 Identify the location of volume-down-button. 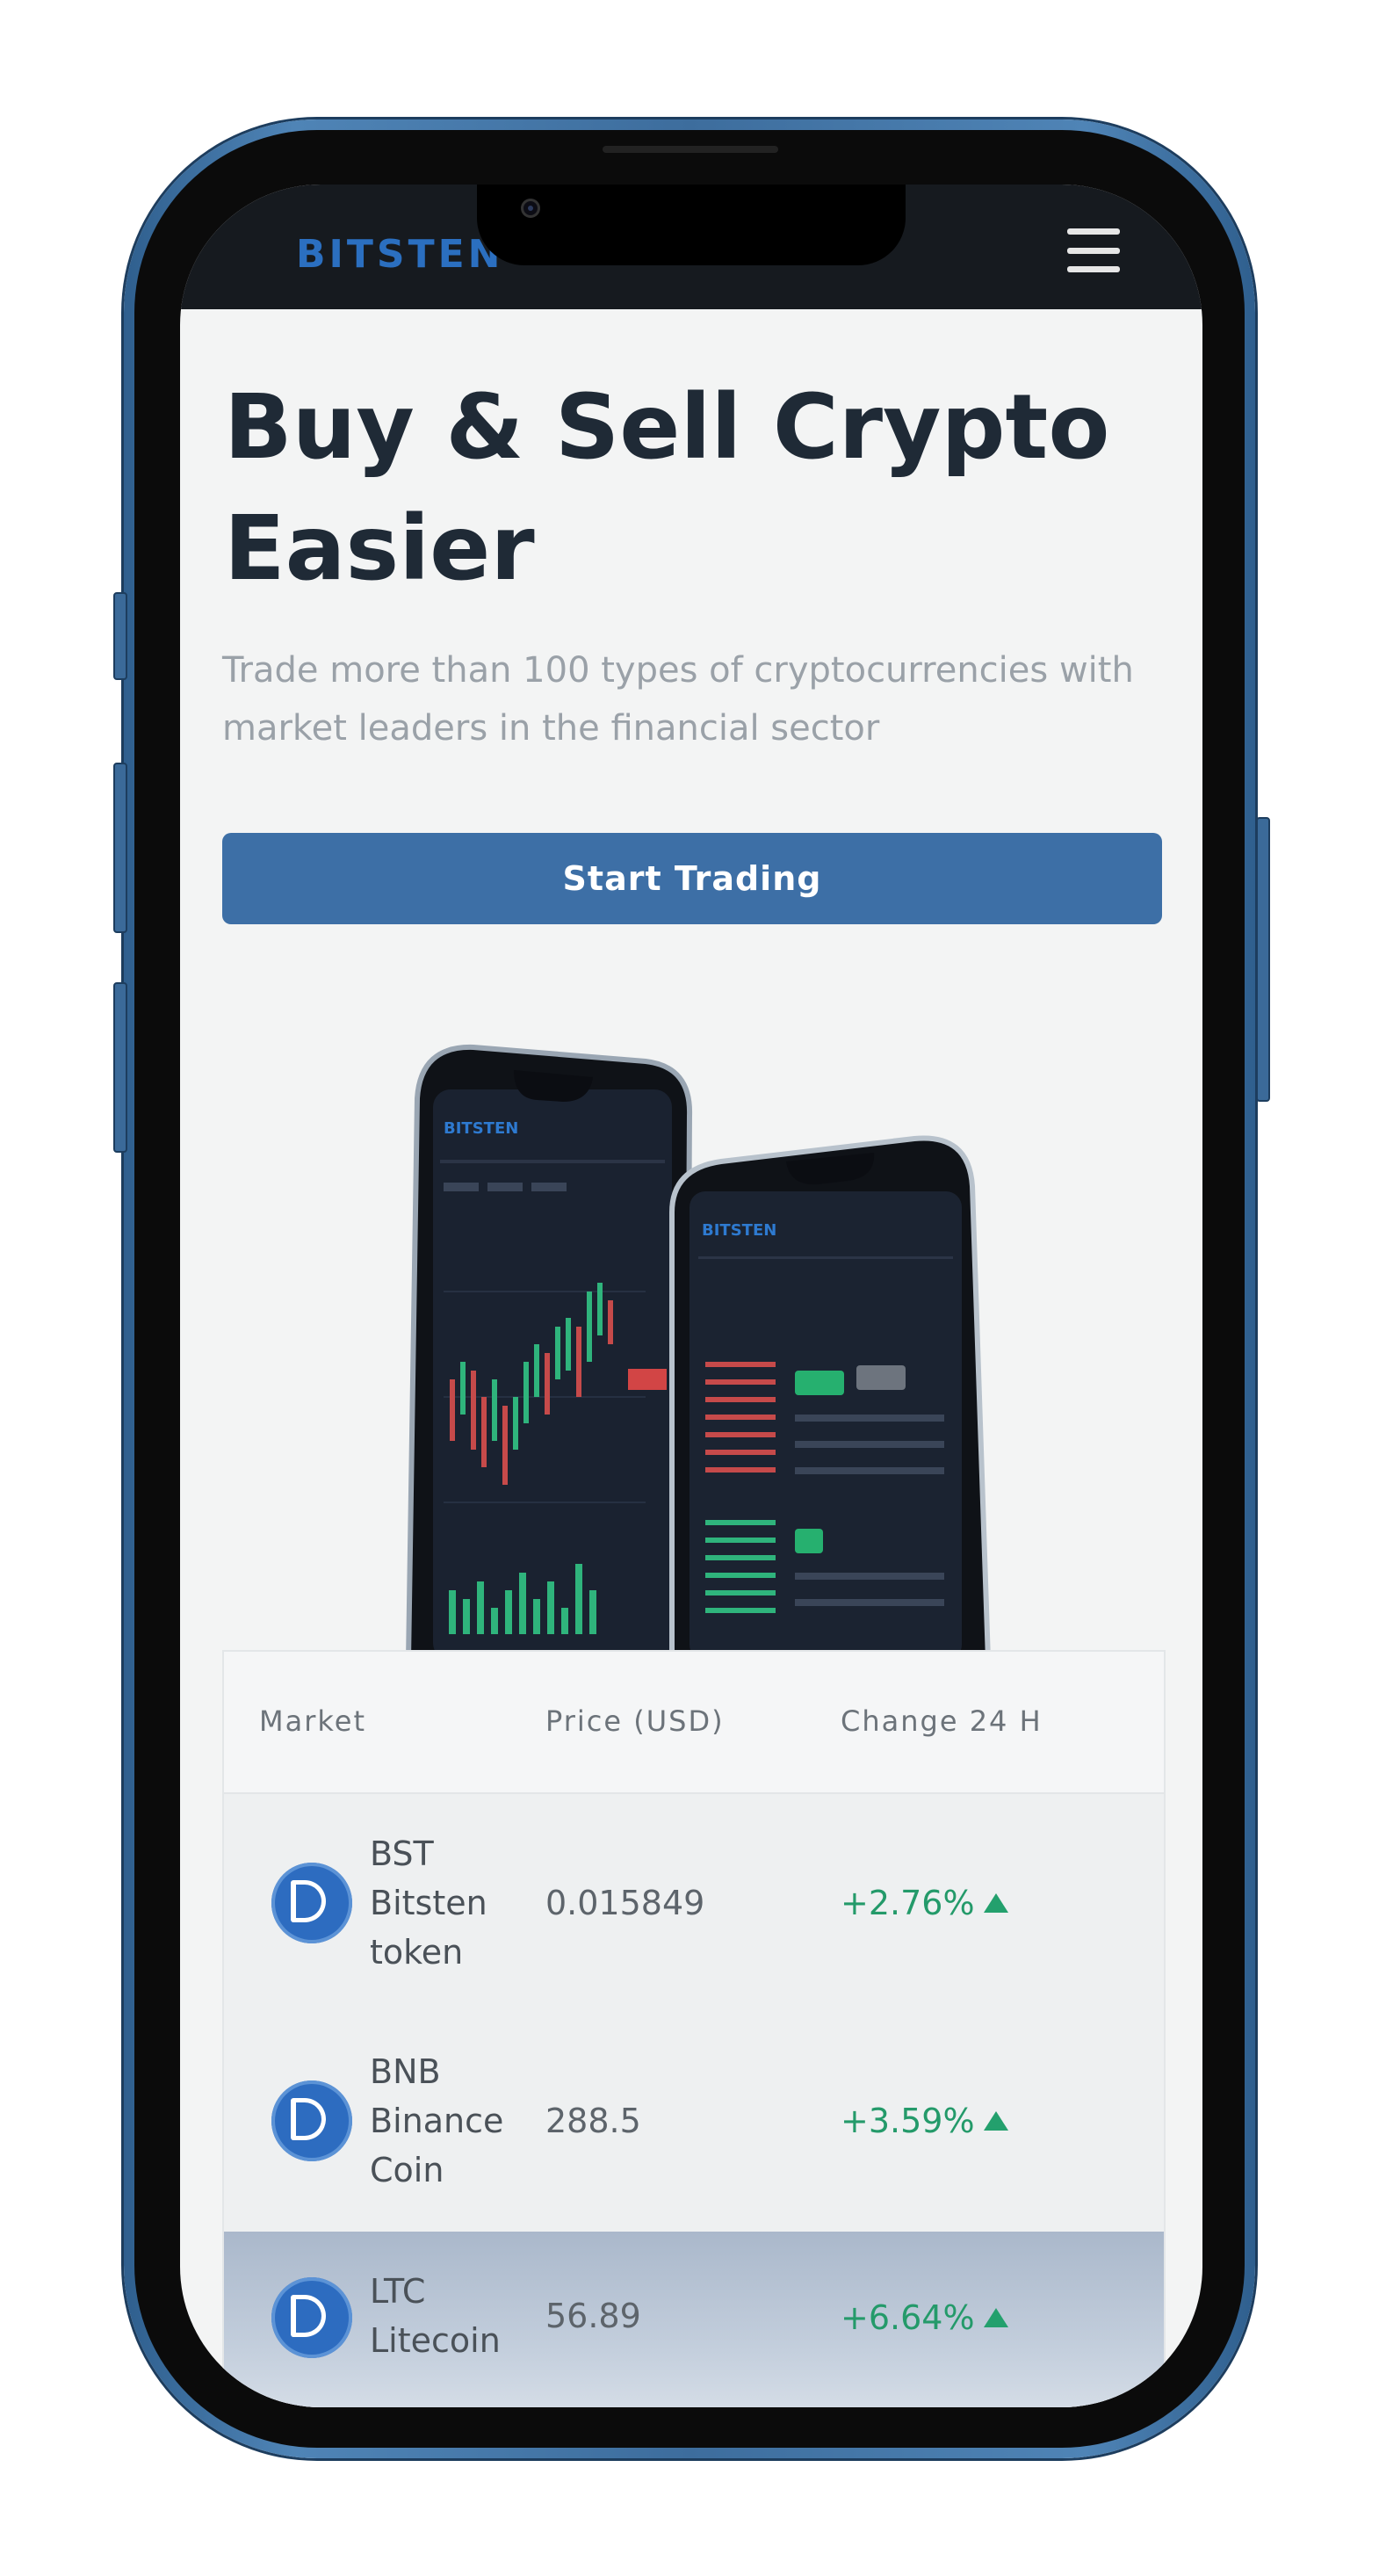
(120, 1067).